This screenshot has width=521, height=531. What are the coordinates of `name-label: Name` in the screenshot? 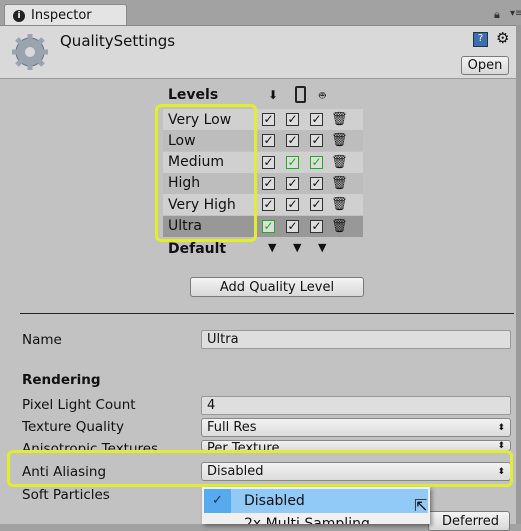 It's located at (42, 340).